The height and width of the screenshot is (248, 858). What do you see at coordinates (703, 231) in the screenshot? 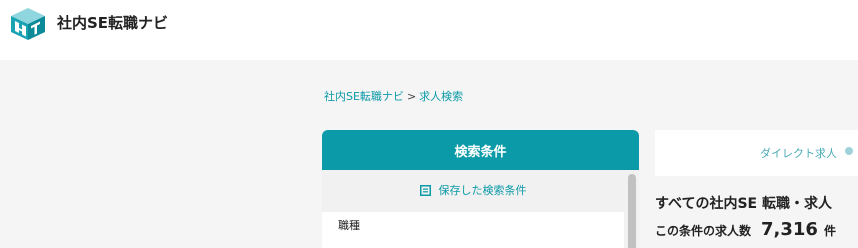
I see `job-count-label: この条件の求人数` at bounding box center [703, 231].